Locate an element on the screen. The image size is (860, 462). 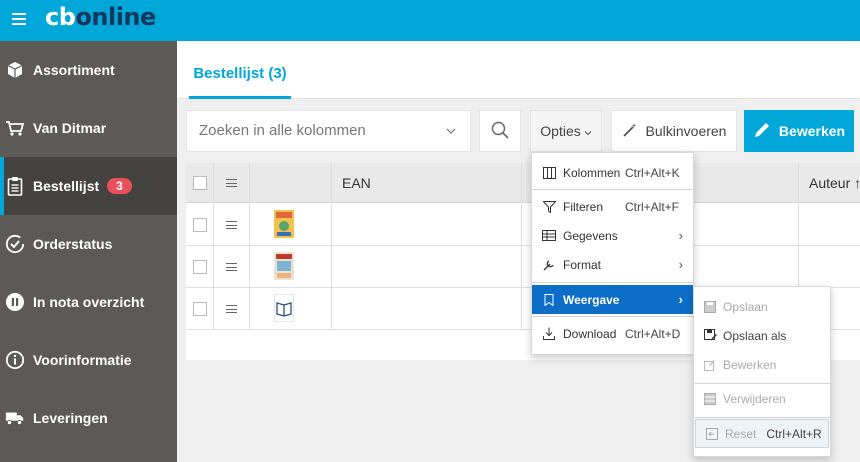
submenu-item-opslaan-als: Opslaan als is located at coordinates (762, 335).